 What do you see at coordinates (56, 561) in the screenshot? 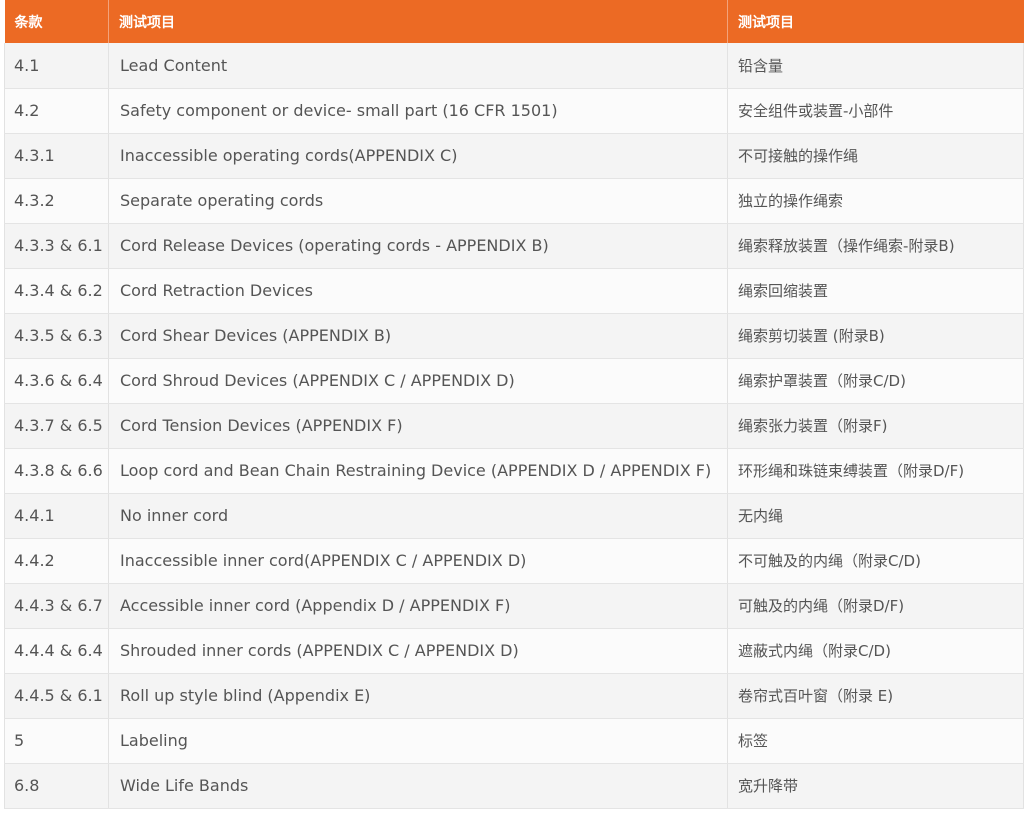
I see `cell-clause: 4.4.2` at bounding box center [56, 561].